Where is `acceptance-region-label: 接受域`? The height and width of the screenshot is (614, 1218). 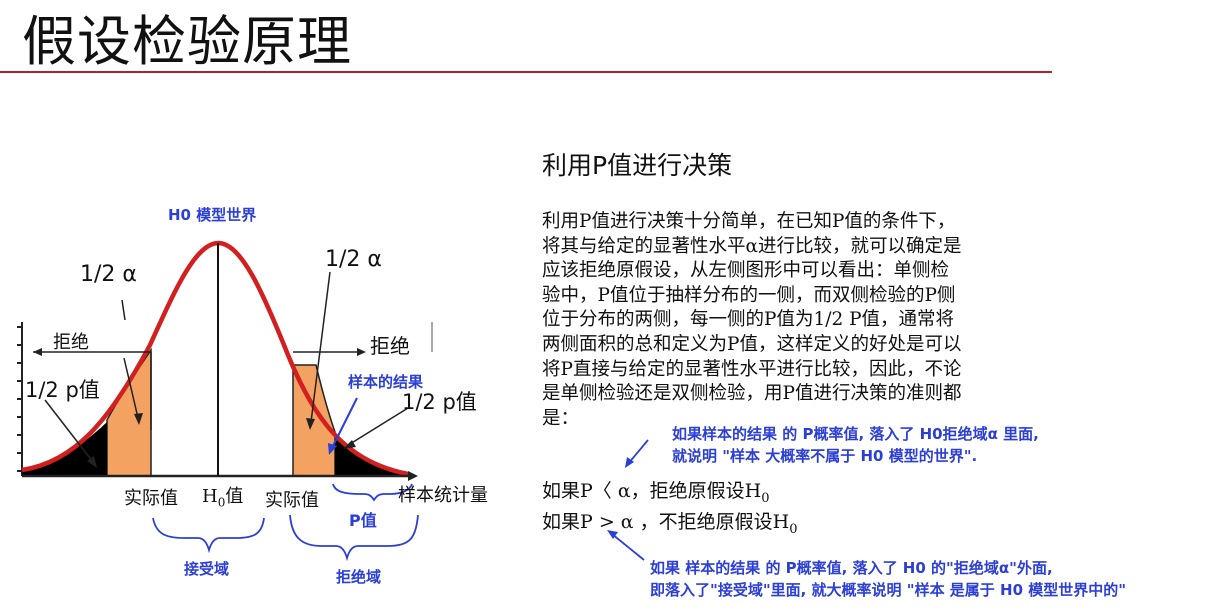
acceptance-region-label: 接受域 is located at coordinates (207, 569).